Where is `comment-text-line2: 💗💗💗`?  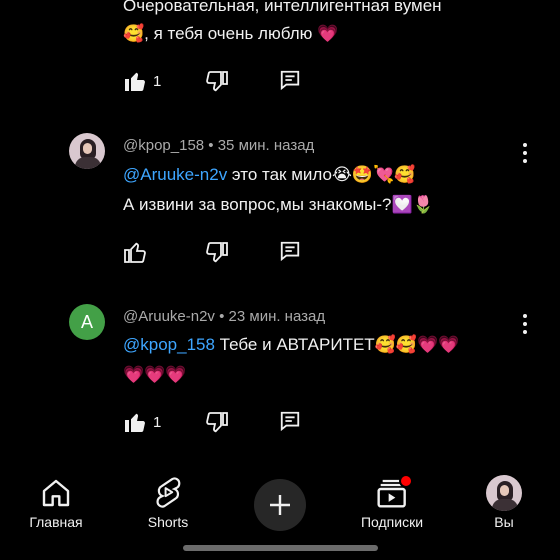
comment-text-line2: 💗💗💗 is located at coordinates (155, 375).